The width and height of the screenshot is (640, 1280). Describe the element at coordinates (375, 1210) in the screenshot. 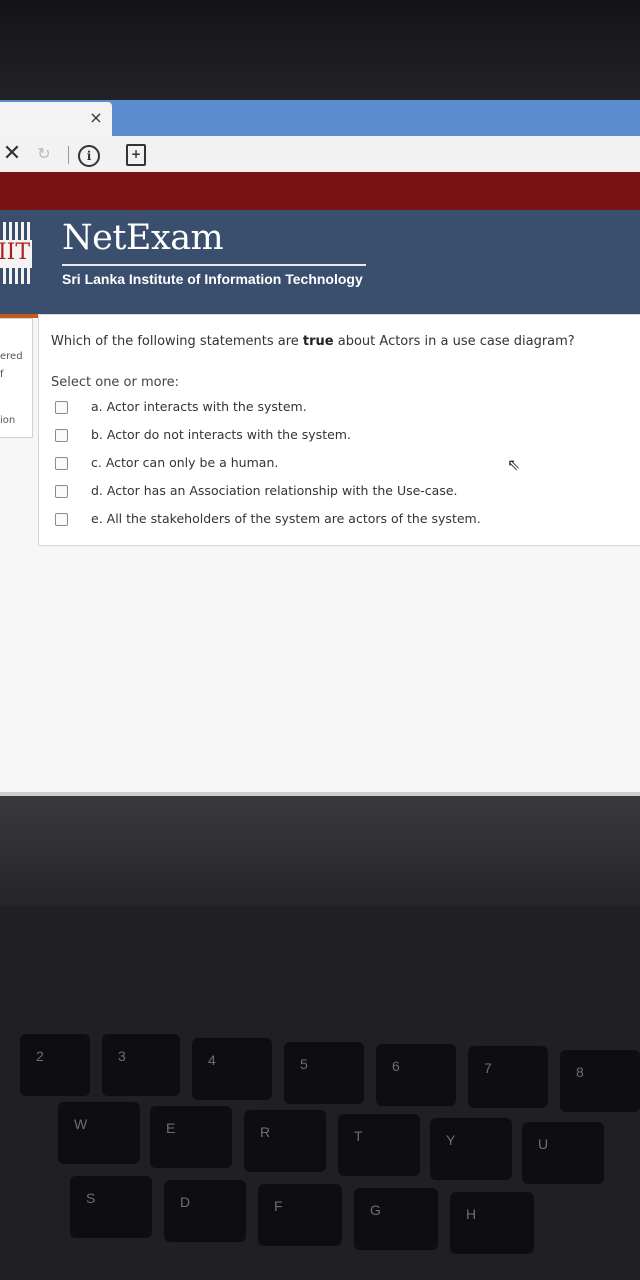

I see `key-label: G` at that location.